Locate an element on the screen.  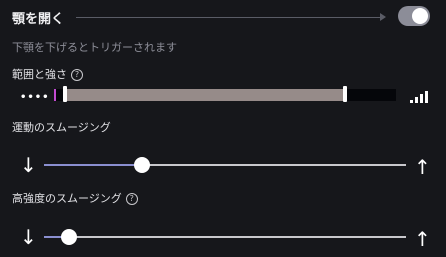
motion-smoothing-knob is located at coordinates (141, 165).